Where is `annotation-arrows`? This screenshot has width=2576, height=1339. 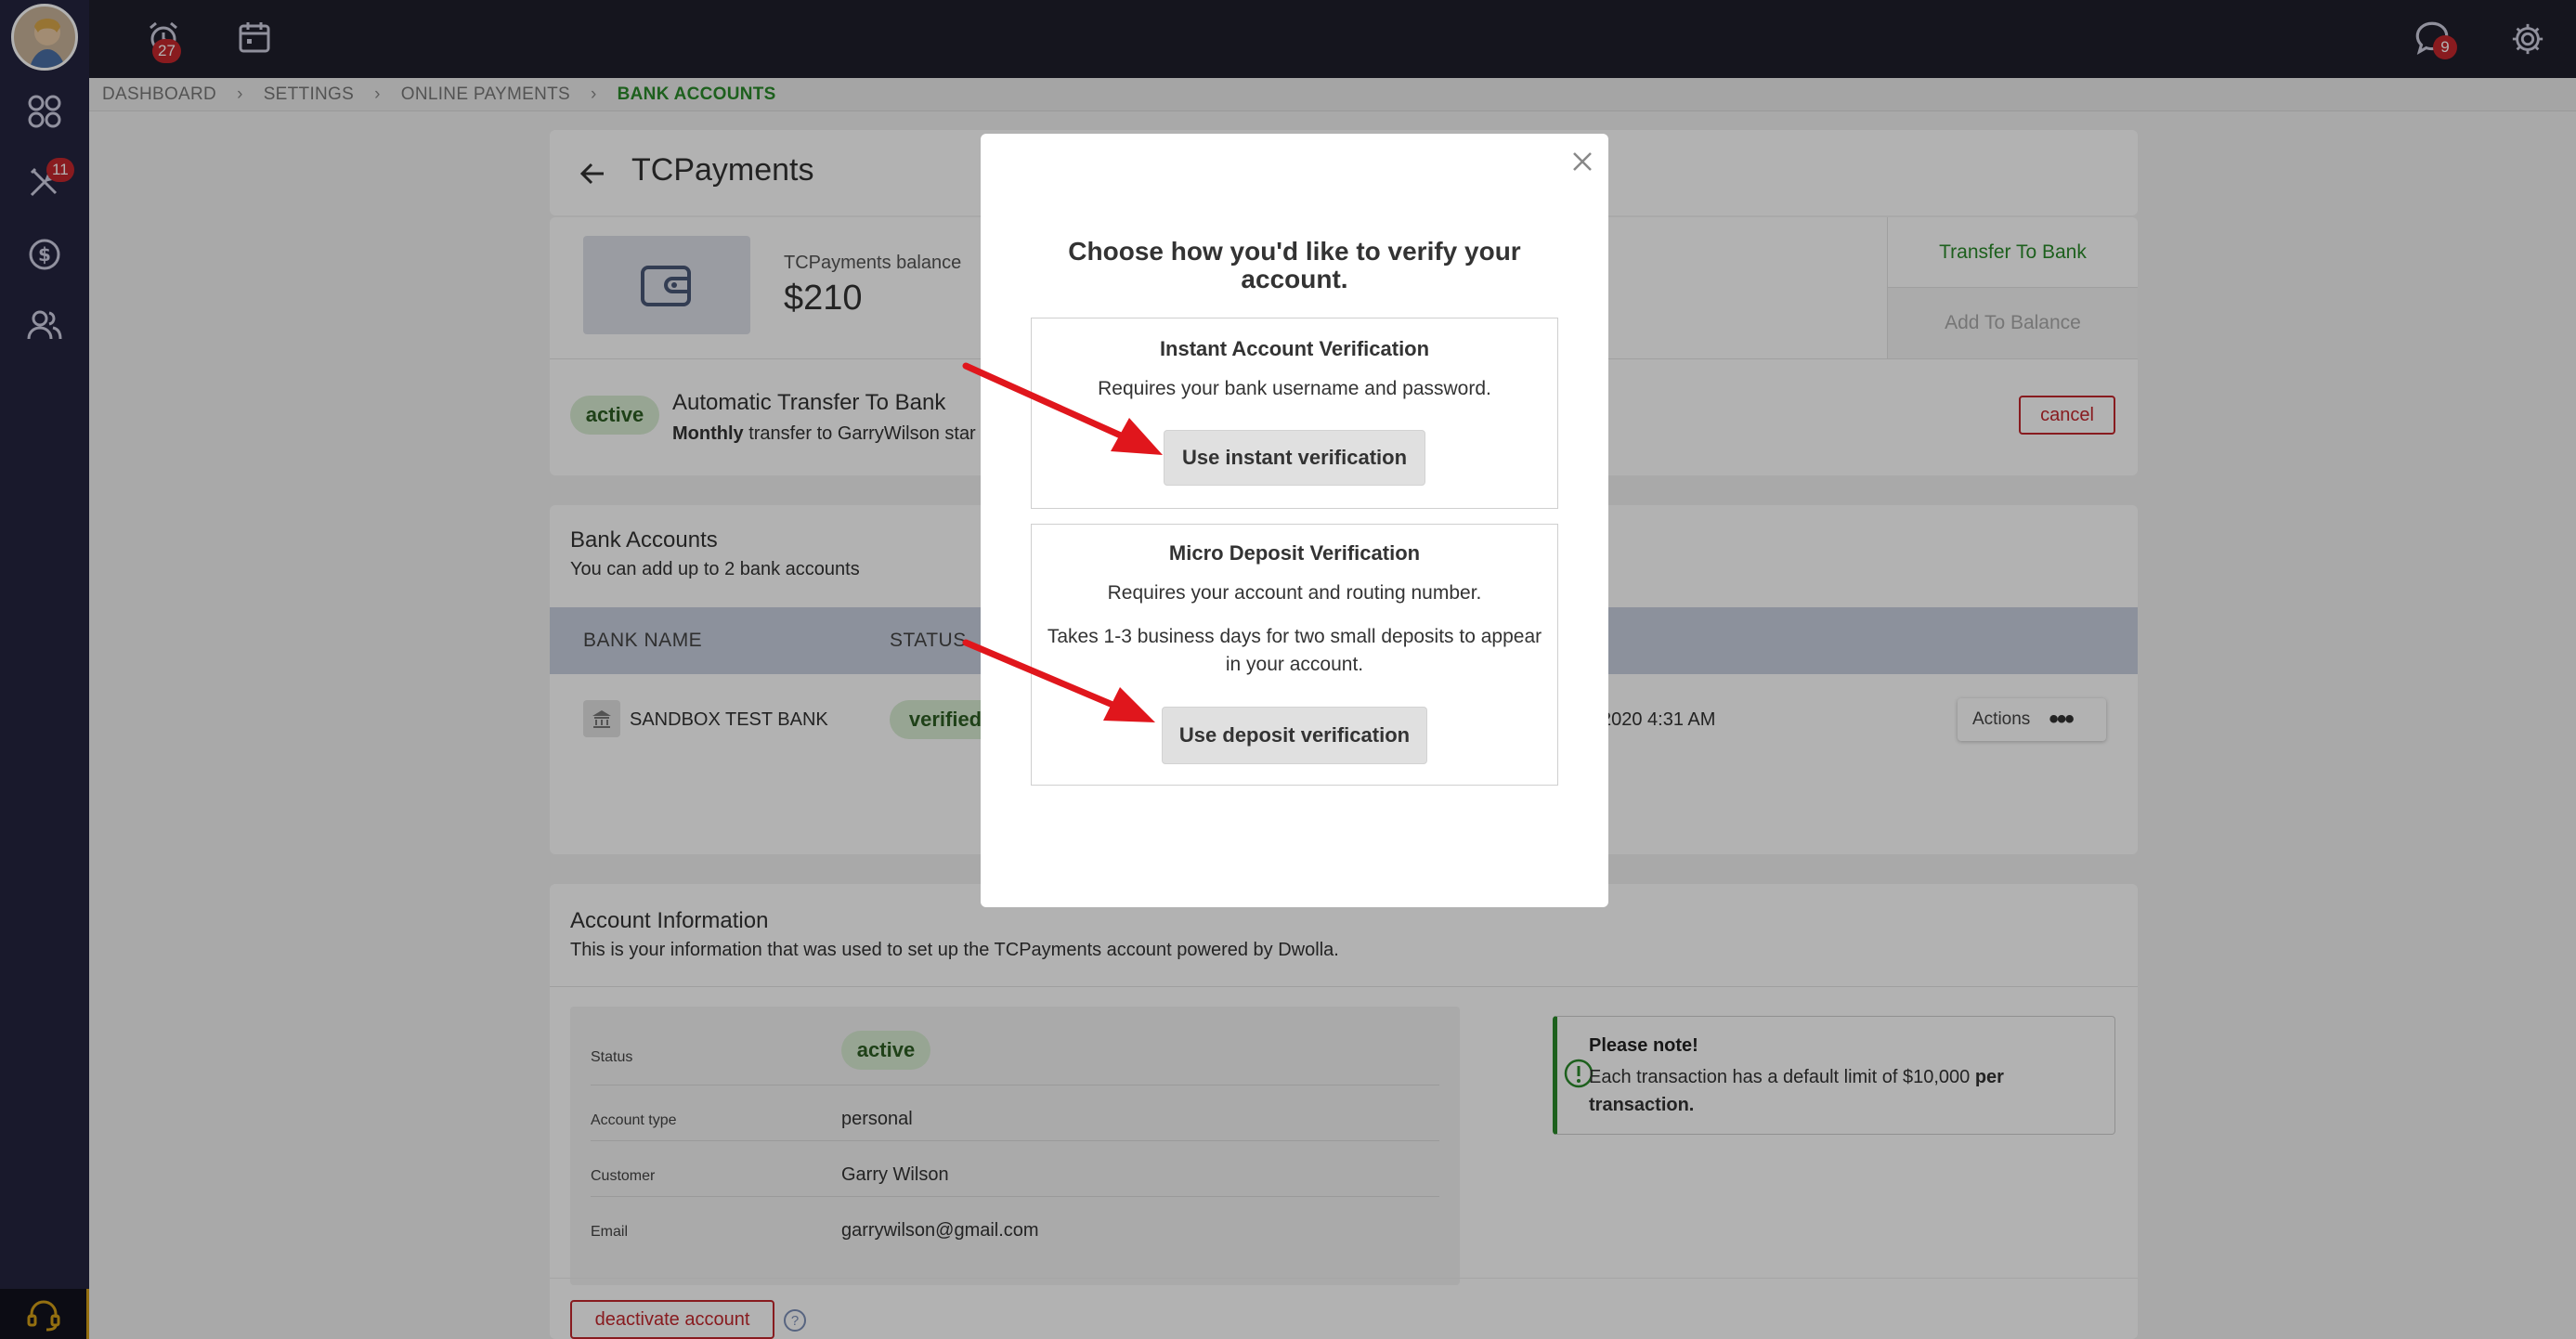 annotation-arrows is located at coordinates (1062, 542).